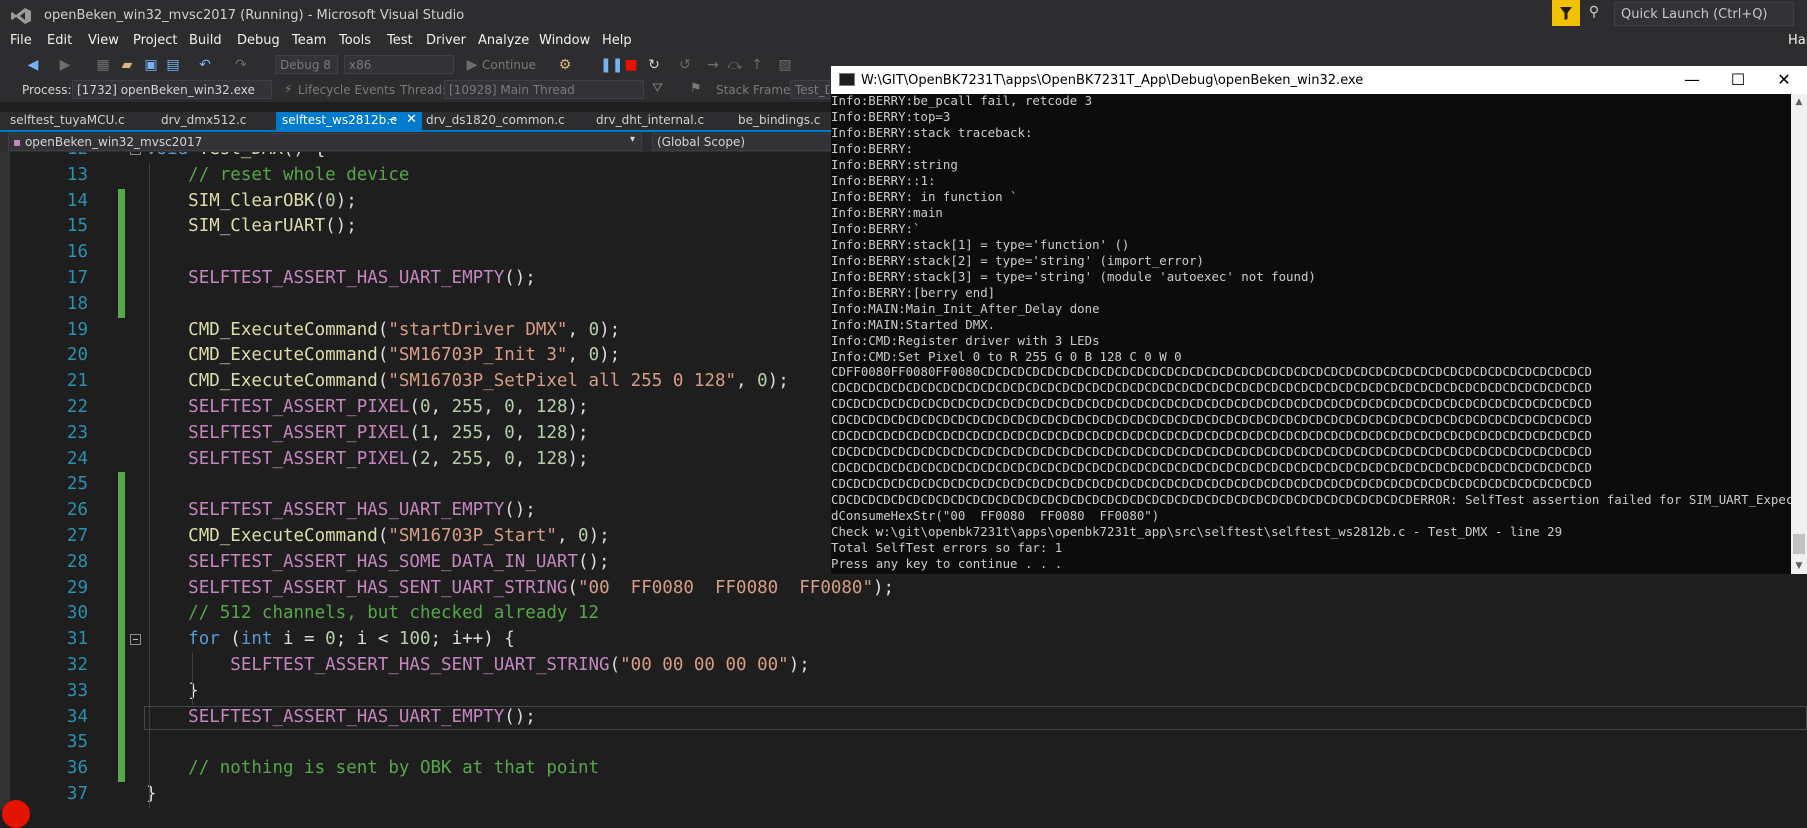  Describe the element at coordinates (631, 65) in the screenshot. I see `stop-icon: ■` at that location.